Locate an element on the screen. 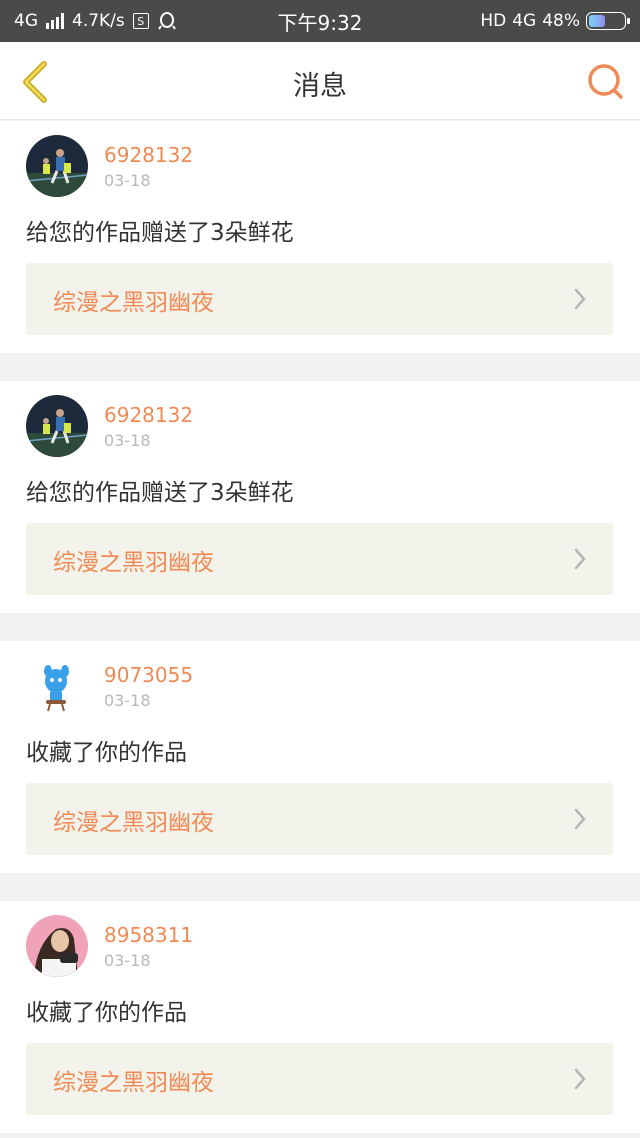 The height and width of the screenshot is (1138, 640). status-bar: 4G 4.7K/s S 下午9:32 HD 4G 48% is located at coordinates (320, 21).